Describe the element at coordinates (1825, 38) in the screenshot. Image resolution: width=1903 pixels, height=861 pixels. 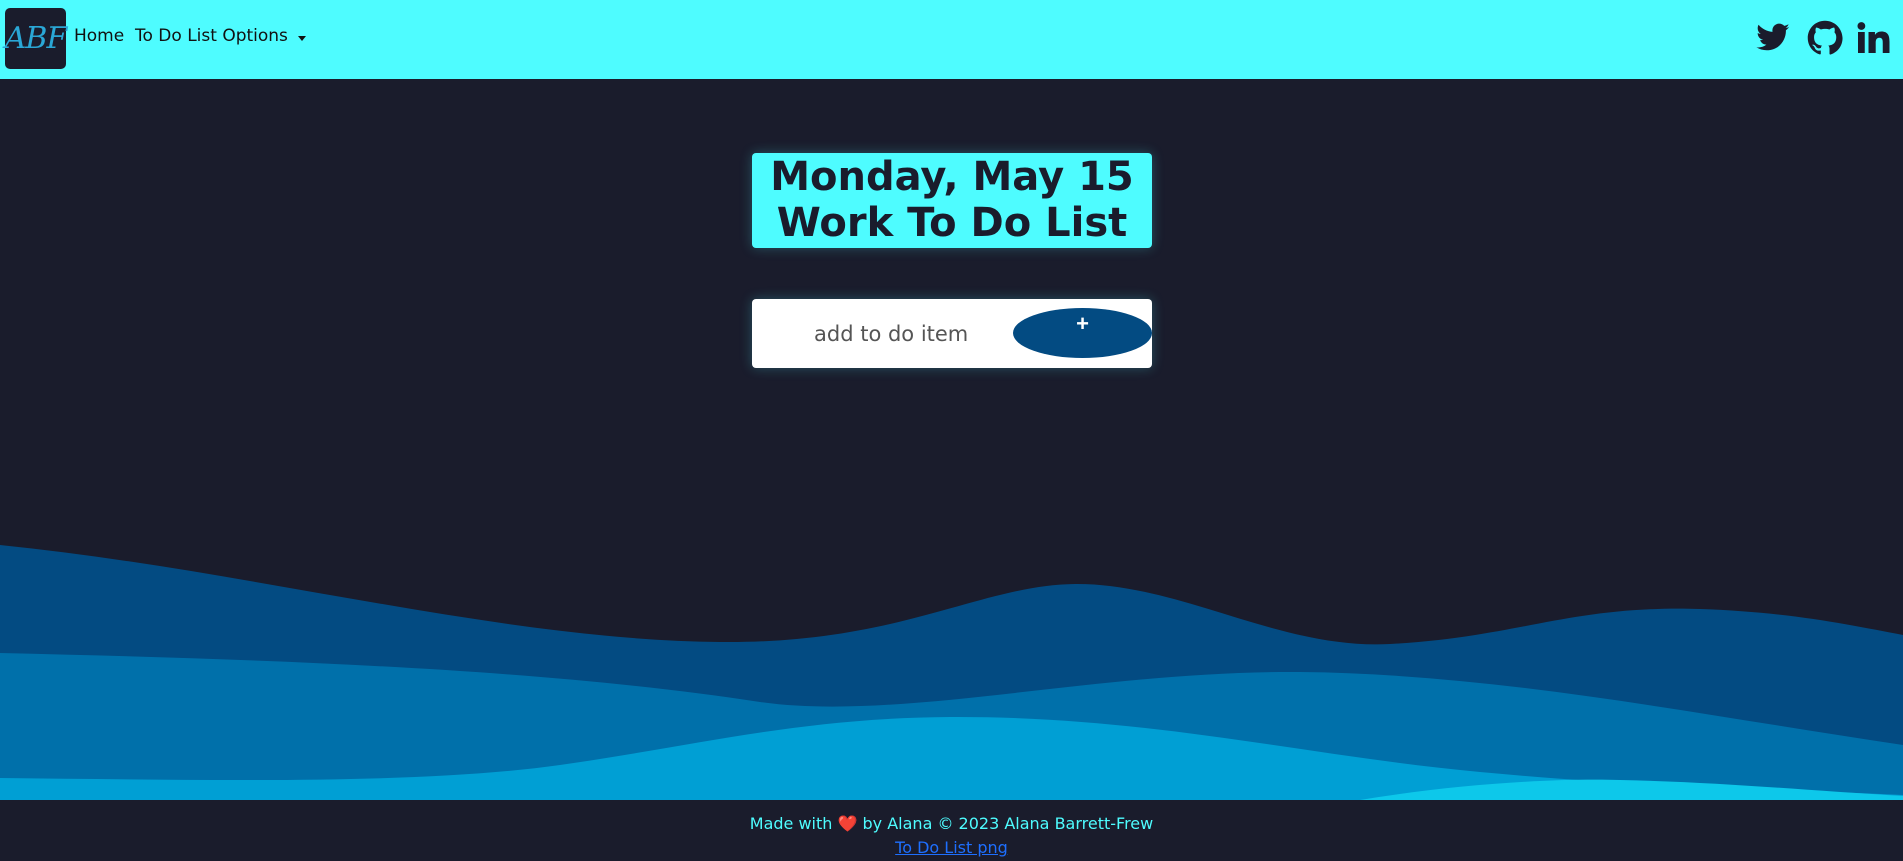
I see `github-icon` at that location.